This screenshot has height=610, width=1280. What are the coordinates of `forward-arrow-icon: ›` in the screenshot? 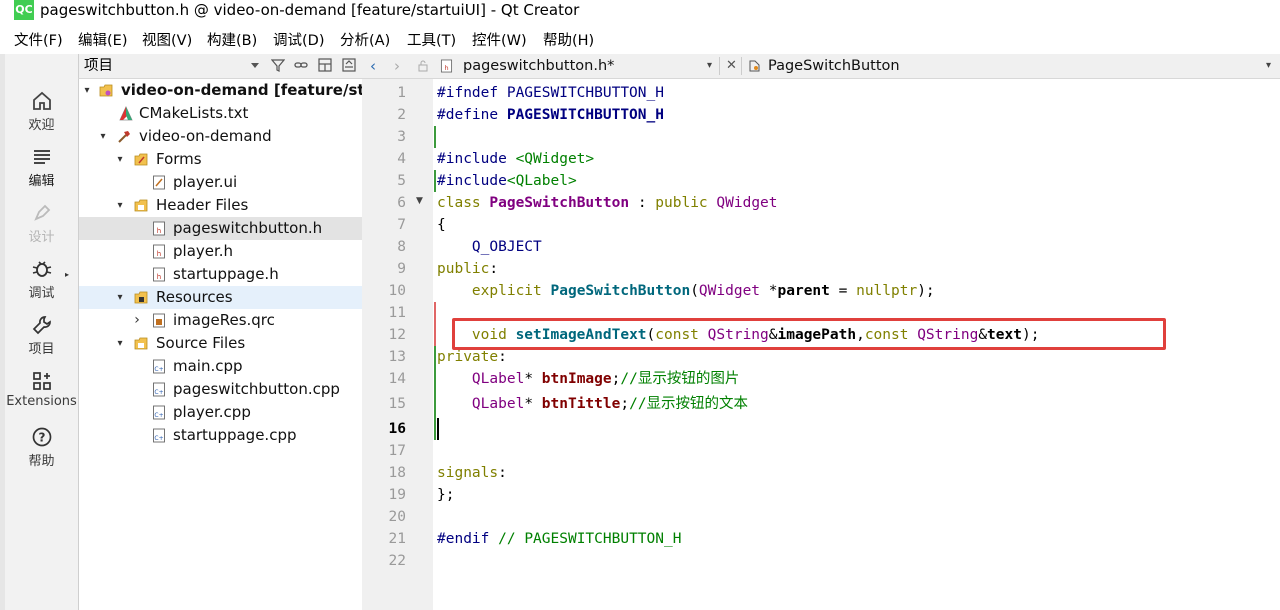 It's located at (397, 66).